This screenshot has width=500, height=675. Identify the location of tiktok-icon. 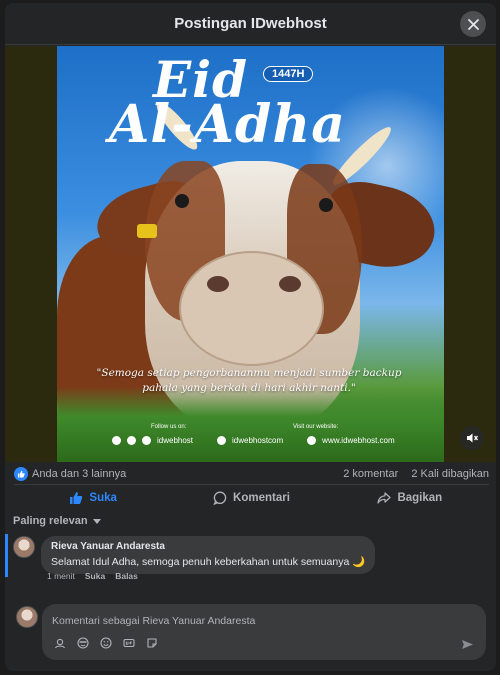
(146, 440).